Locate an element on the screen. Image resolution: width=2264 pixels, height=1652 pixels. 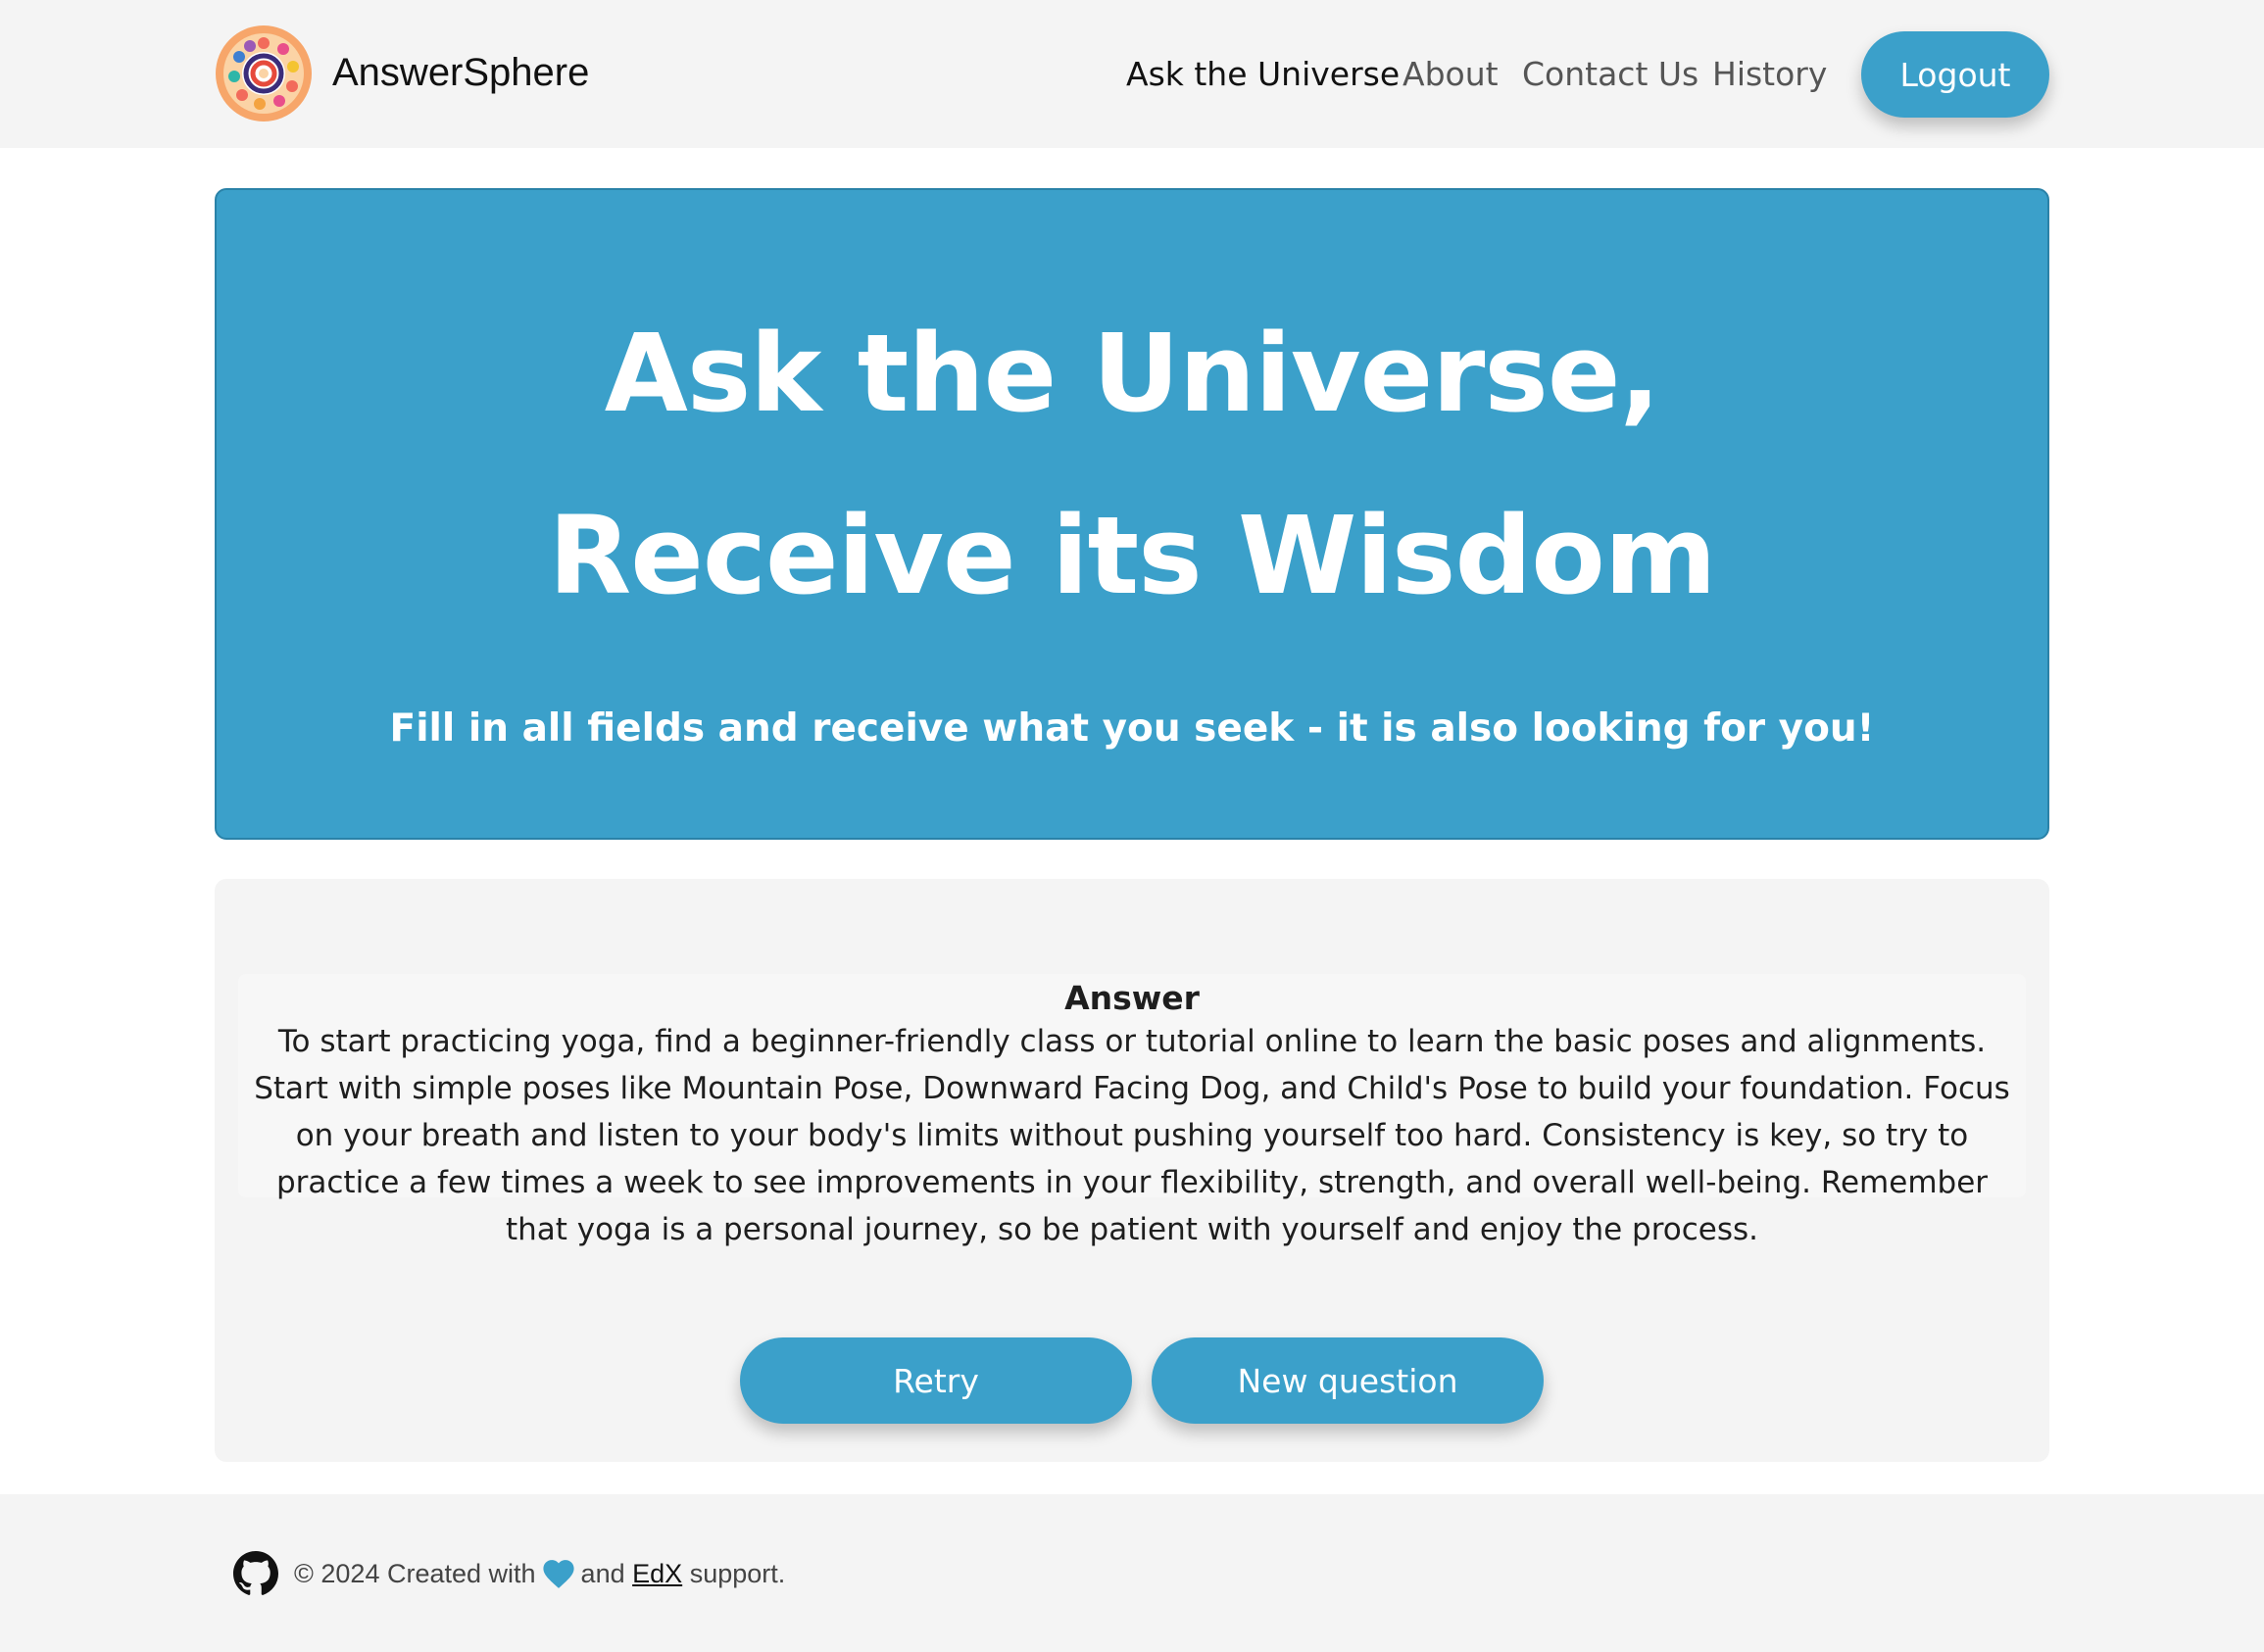
footer-text-and: and is located at coordinates (602, 1573).